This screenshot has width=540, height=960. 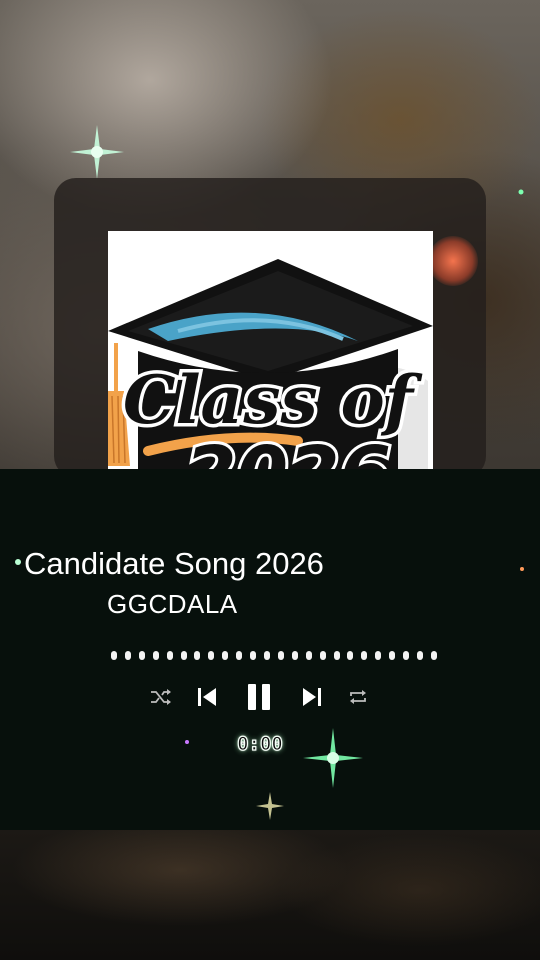 What do you see at coordinates (259, 697) in the screenshot?
I see `pause-icon` at bounding box center [259, 697].